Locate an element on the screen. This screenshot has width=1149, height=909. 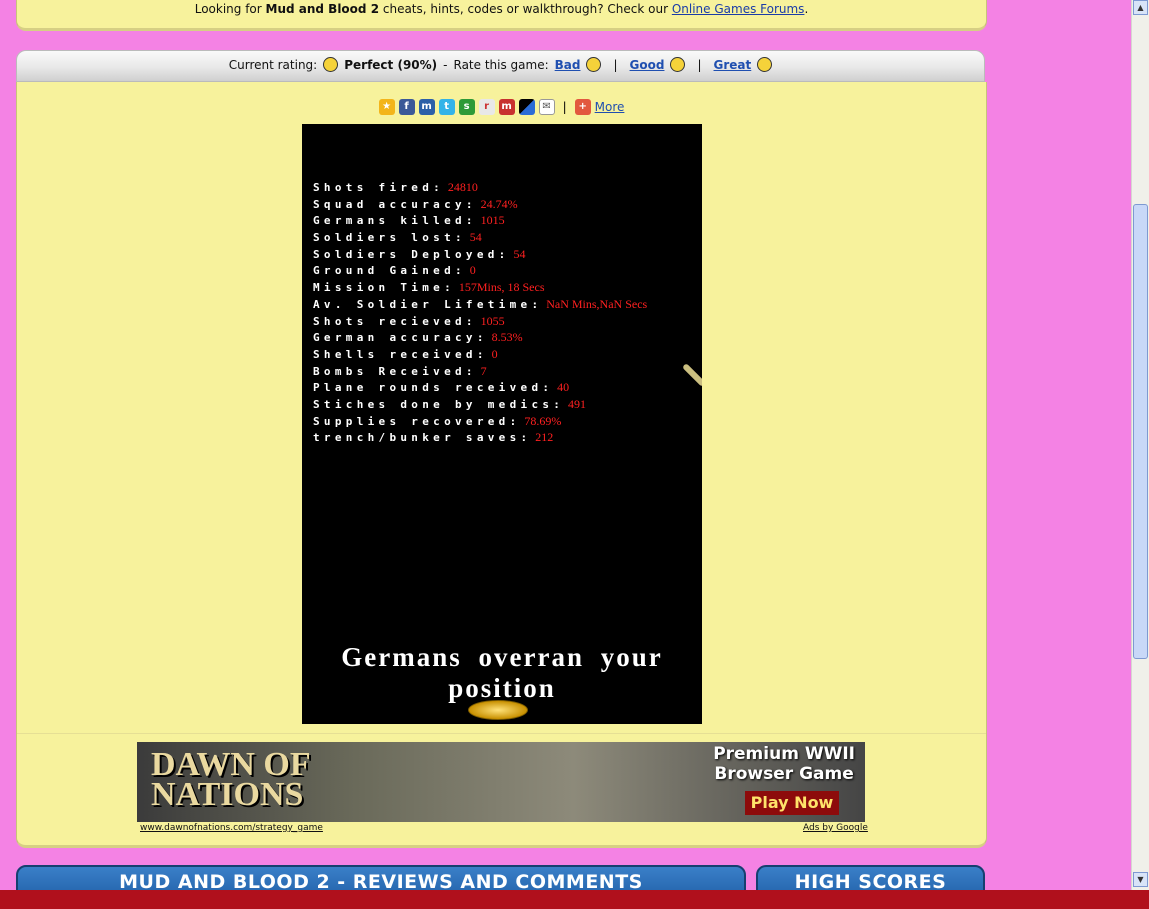
stat-label: German accuracy: is located at coordinates (400, 338).